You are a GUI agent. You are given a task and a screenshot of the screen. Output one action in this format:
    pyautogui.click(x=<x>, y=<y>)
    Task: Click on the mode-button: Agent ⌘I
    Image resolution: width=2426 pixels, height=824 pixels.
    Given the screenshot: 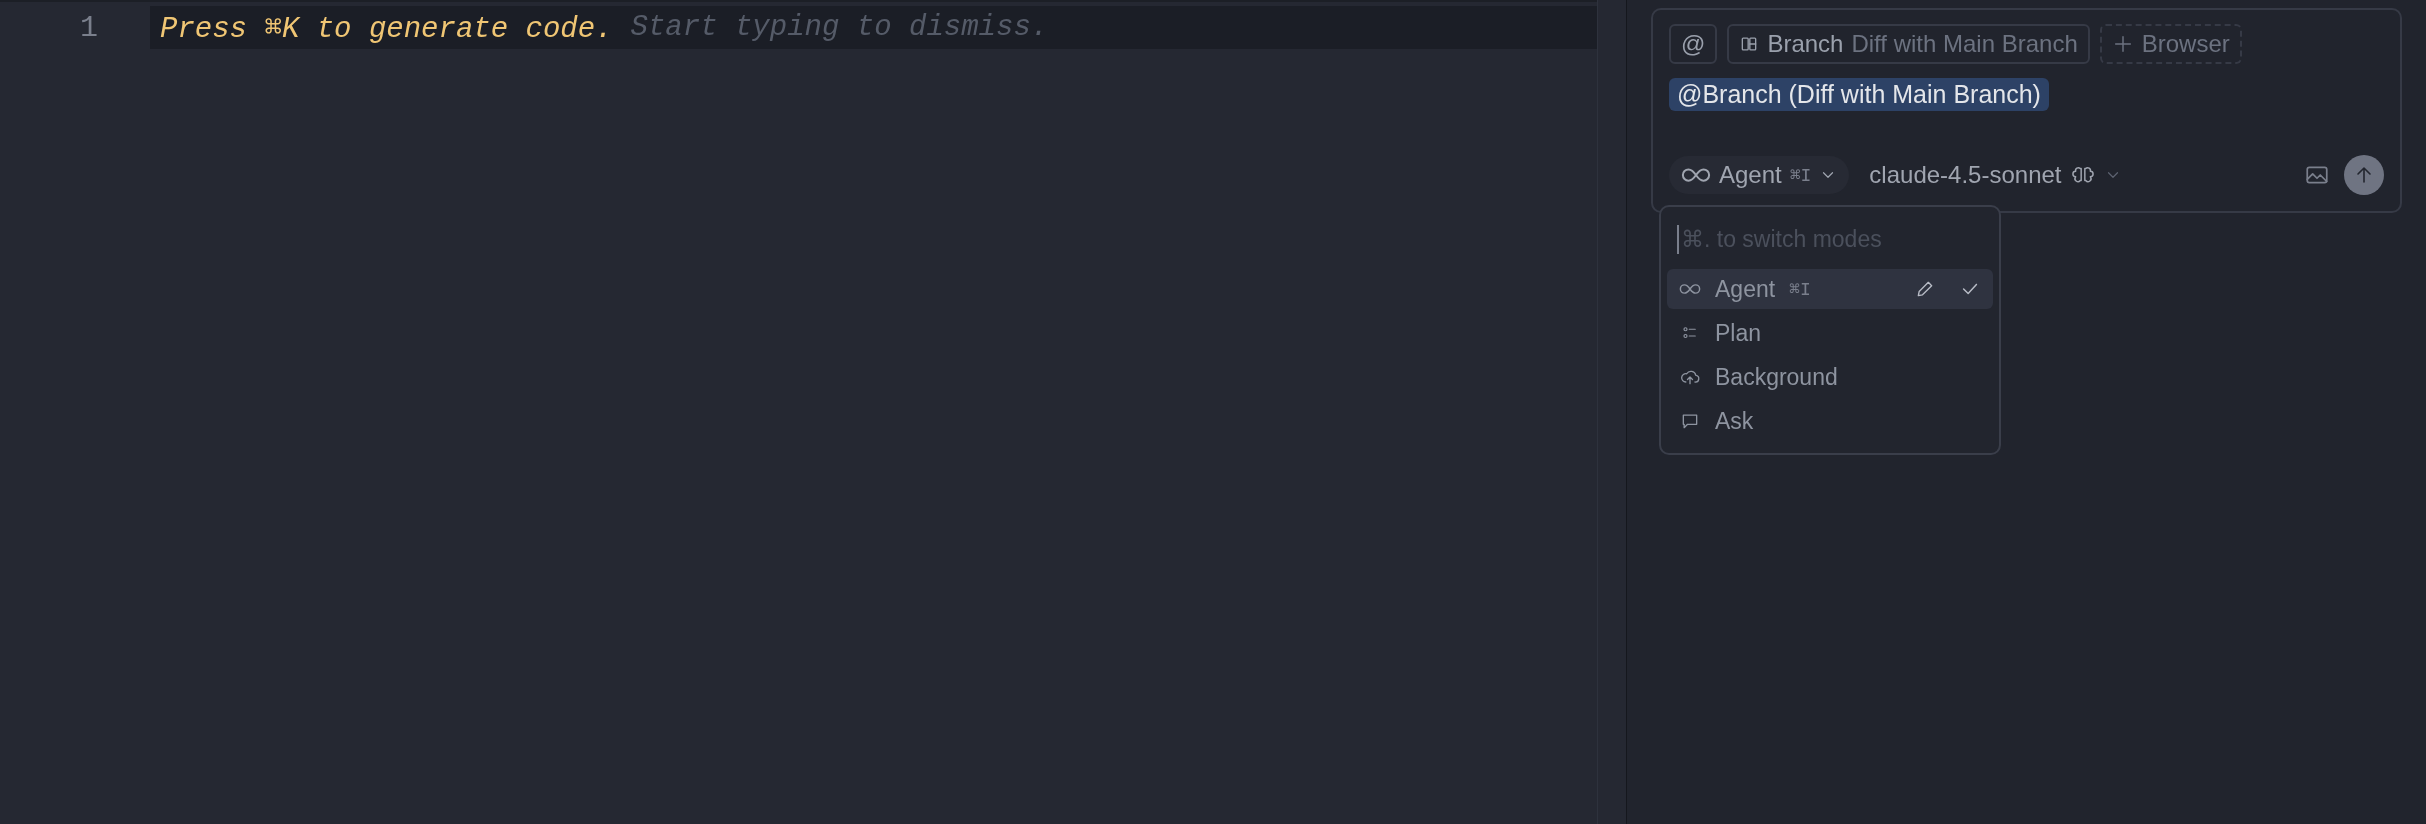 What is the action you would take?
    pyautogui.click(x=1759, y=175)
    